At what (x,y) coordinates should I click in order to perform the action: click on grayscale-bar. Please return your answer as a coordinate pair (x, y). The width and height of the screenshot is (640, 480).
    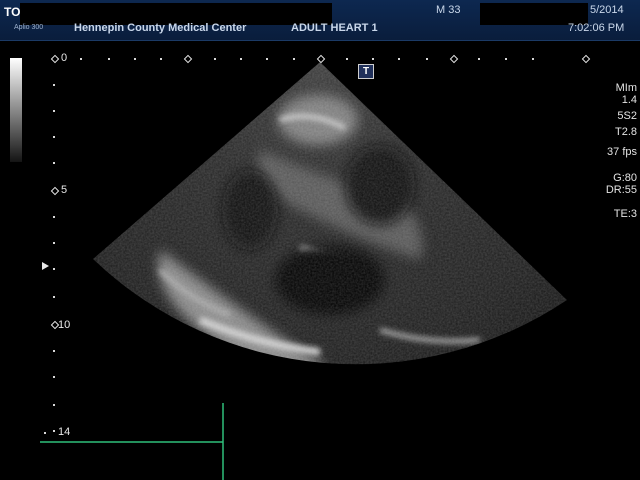
    Looking at the image, I should click on (16, 110).